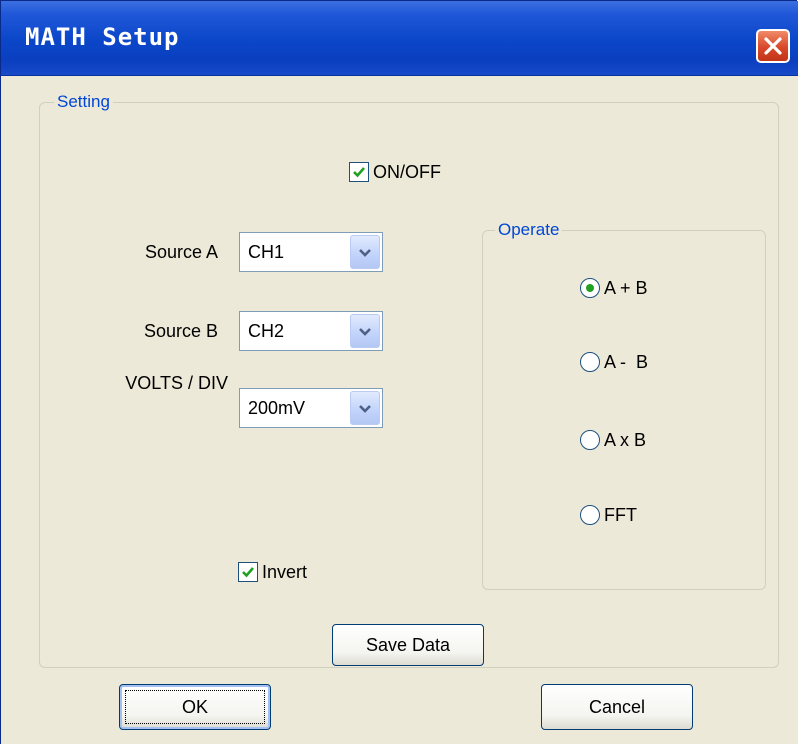 Image resolution: width=799 pixels, height=746 pixels. What do you see at coordinates (277, 408) in the screenshot?
I see `volts-div-value: 200mV` at bounding box center [277, 408].